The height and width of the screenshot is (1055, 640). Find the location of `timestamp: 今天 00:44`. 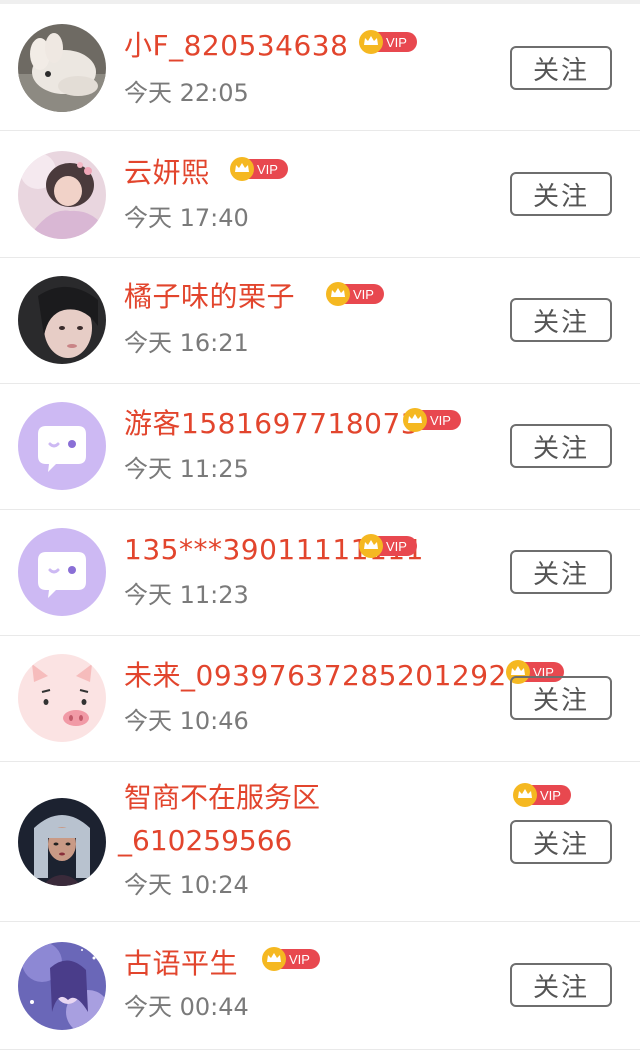

timestamp: 今天 00:44 is located at coordinates (186, 1007).